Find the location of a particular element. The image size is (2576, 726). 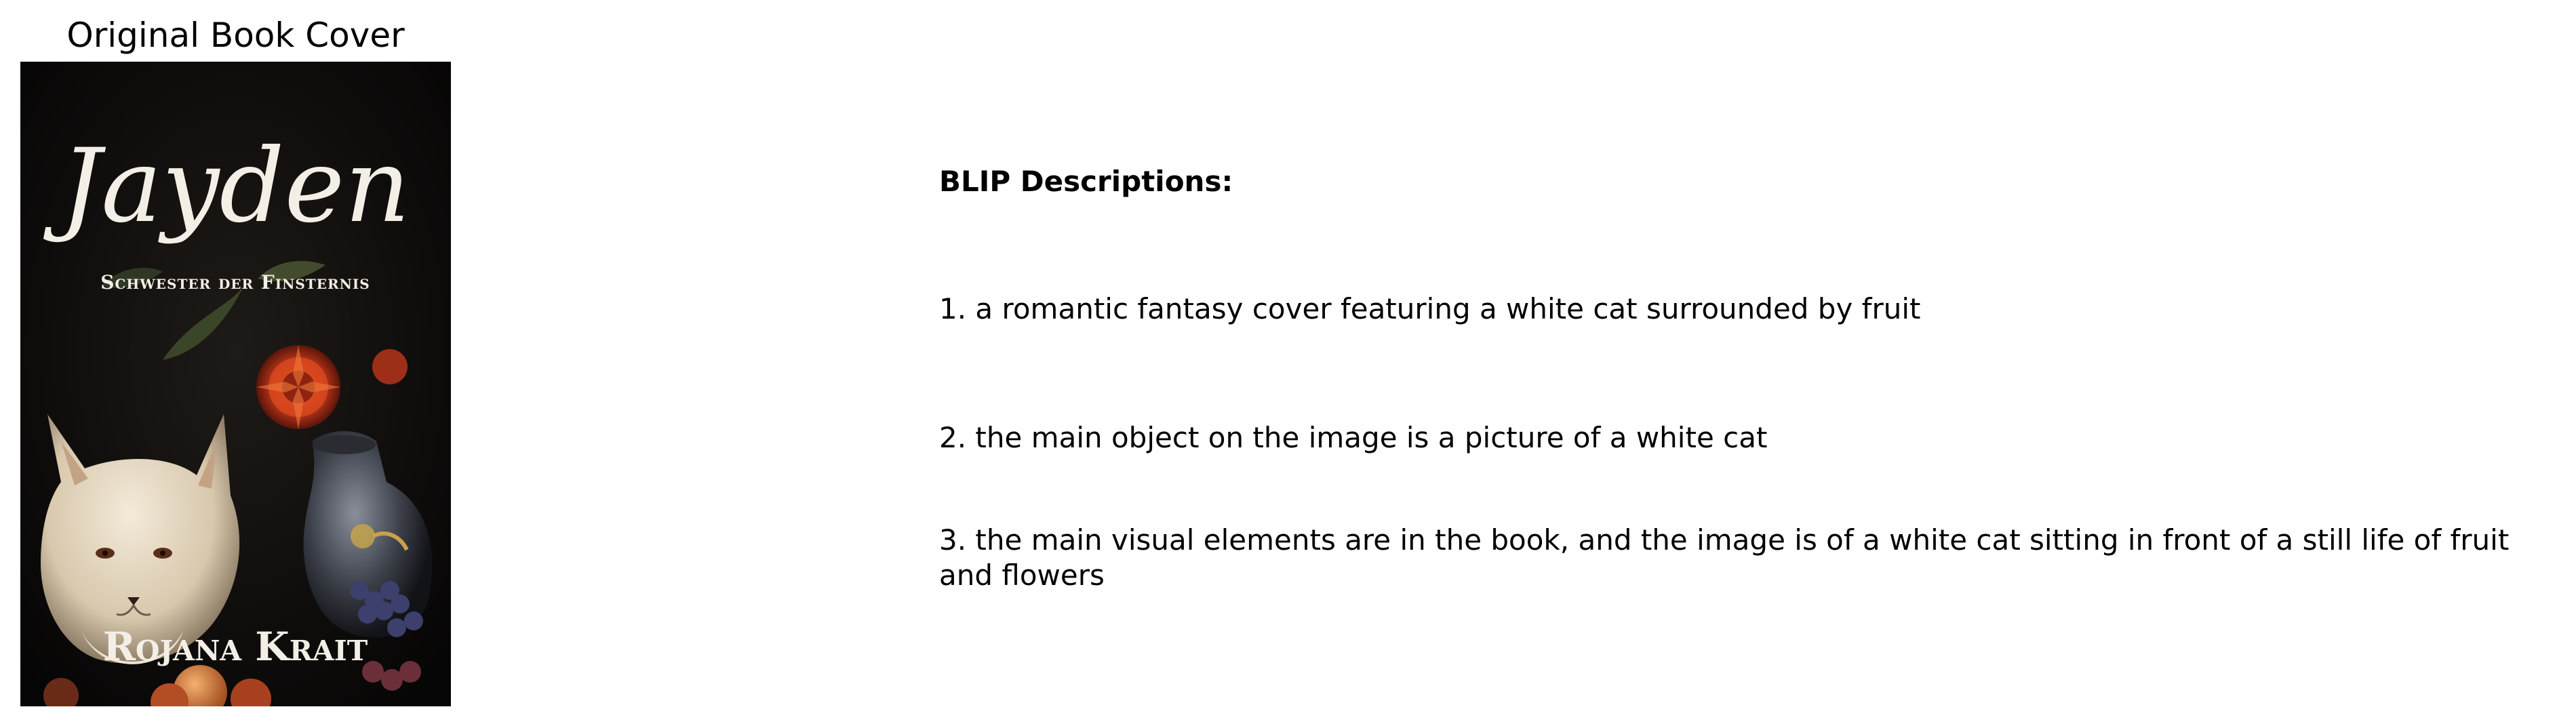

cover-panel-title: Original Book Cover is located at coordinates (235, 35).